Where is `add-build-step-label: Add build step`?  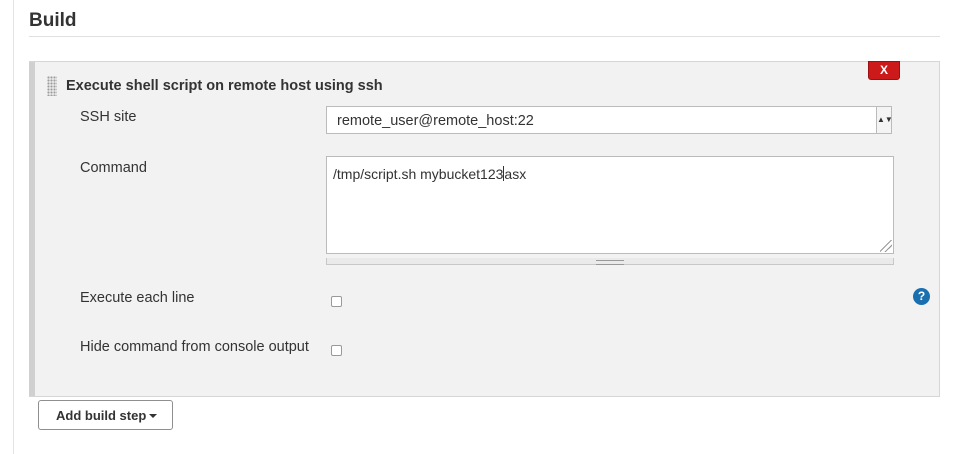 add-build-step-label: Add build step is located at coordinates (101, 415).